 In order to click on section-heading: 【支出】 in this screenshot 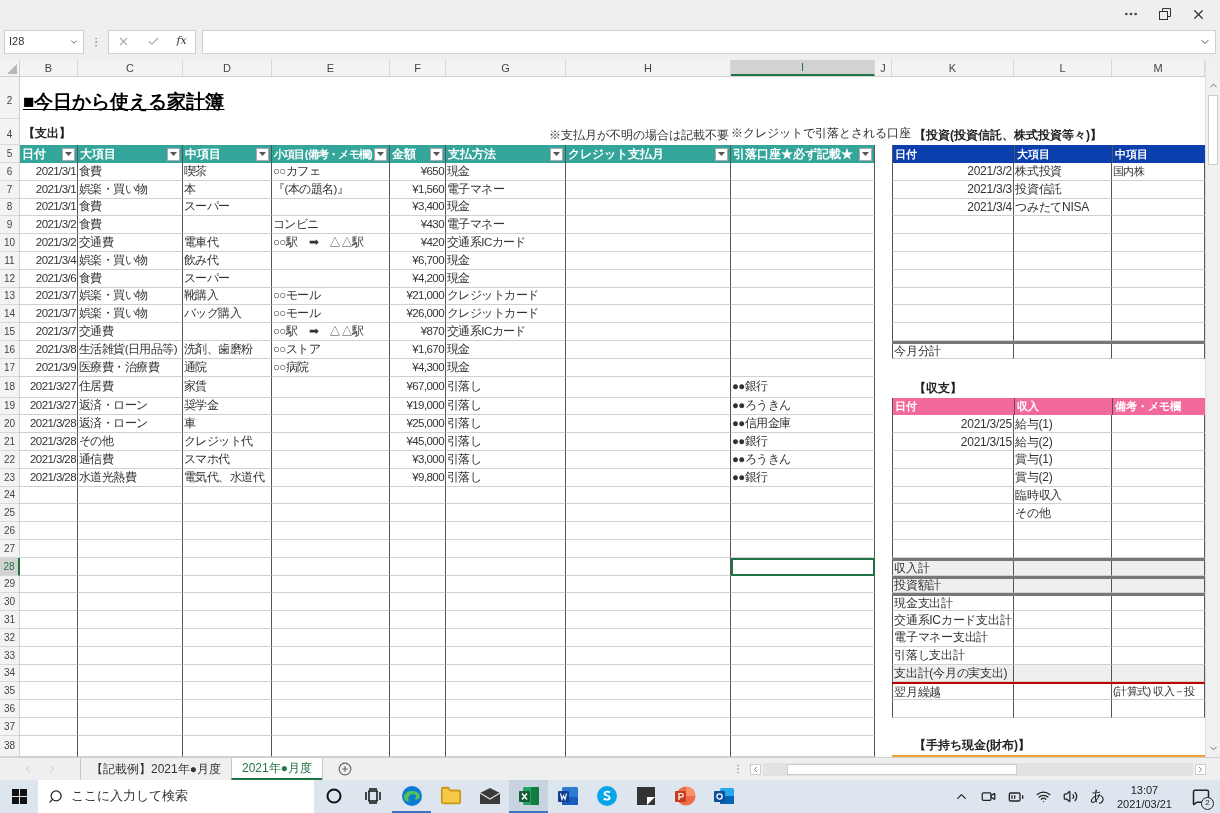, I will do `click(47, 133)`.